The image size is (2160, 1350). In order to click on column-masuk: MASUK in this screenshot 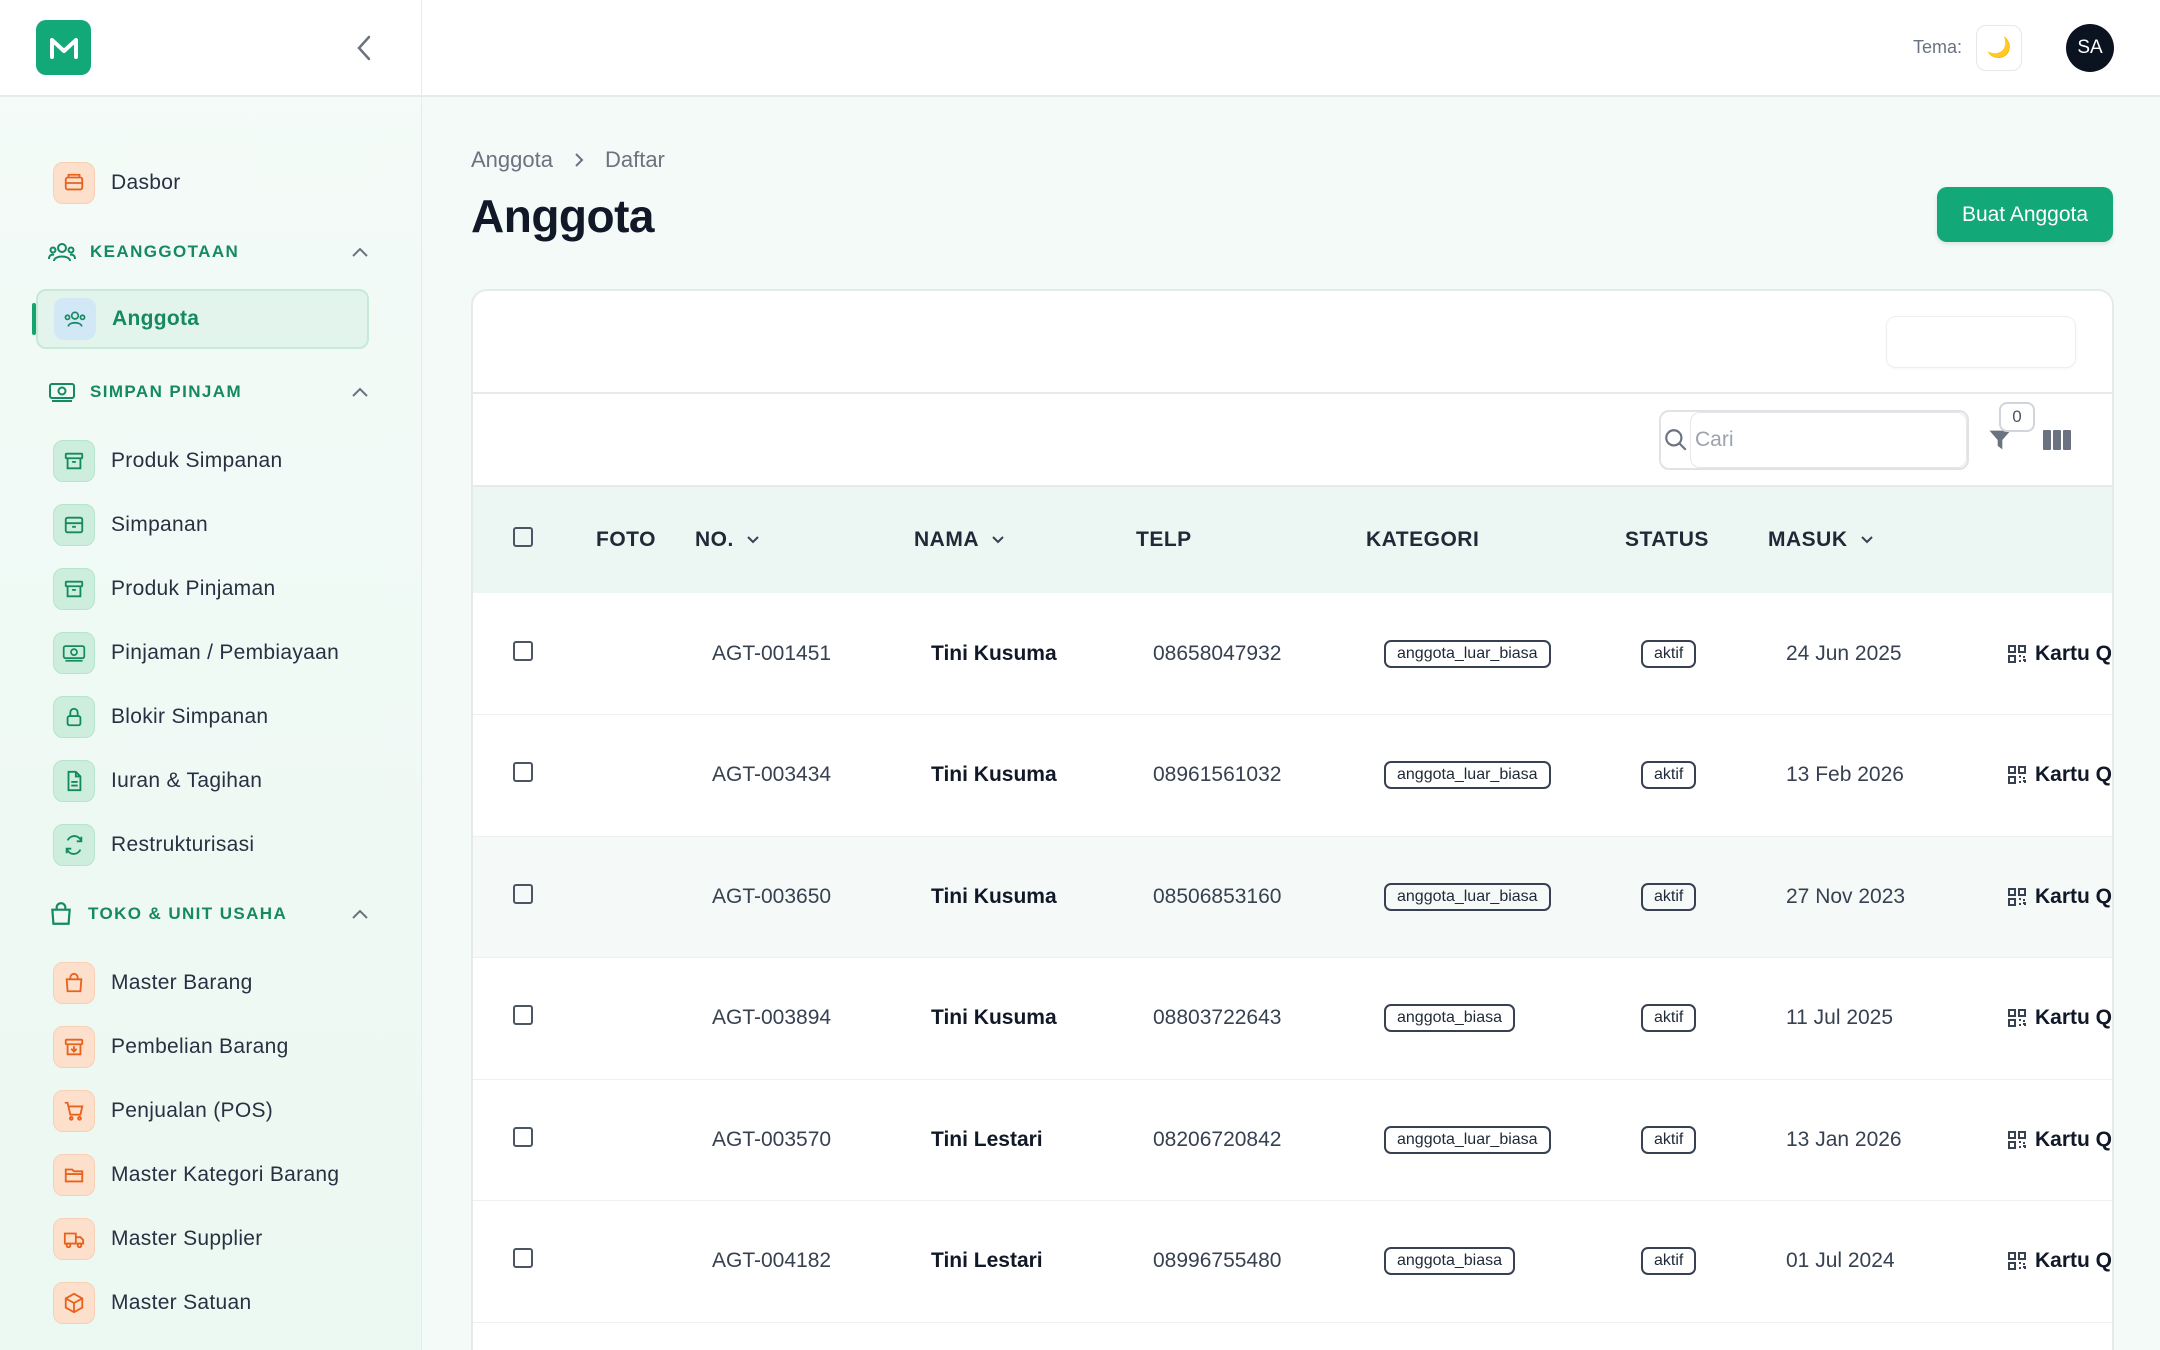, I will do `click(1872, 540)`.